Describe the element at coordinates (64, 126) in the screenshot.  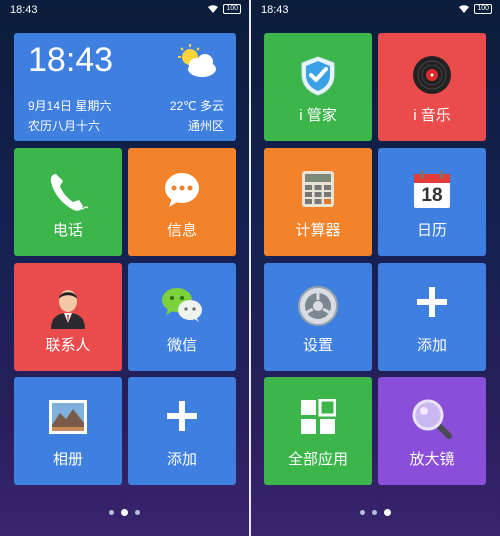
I see `widget-lunar-date: 农历八月十六` at that location.